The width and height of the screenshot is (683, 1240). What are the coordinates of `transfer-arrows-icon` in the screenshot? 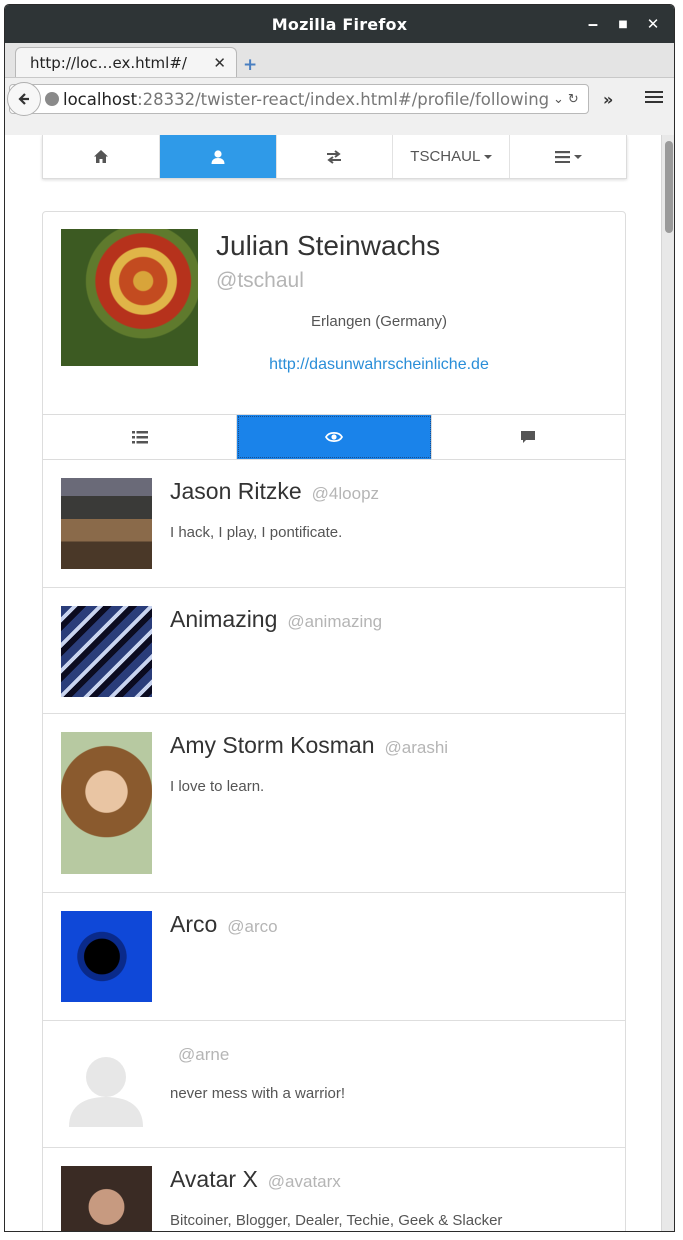 It's located at (334, 156).